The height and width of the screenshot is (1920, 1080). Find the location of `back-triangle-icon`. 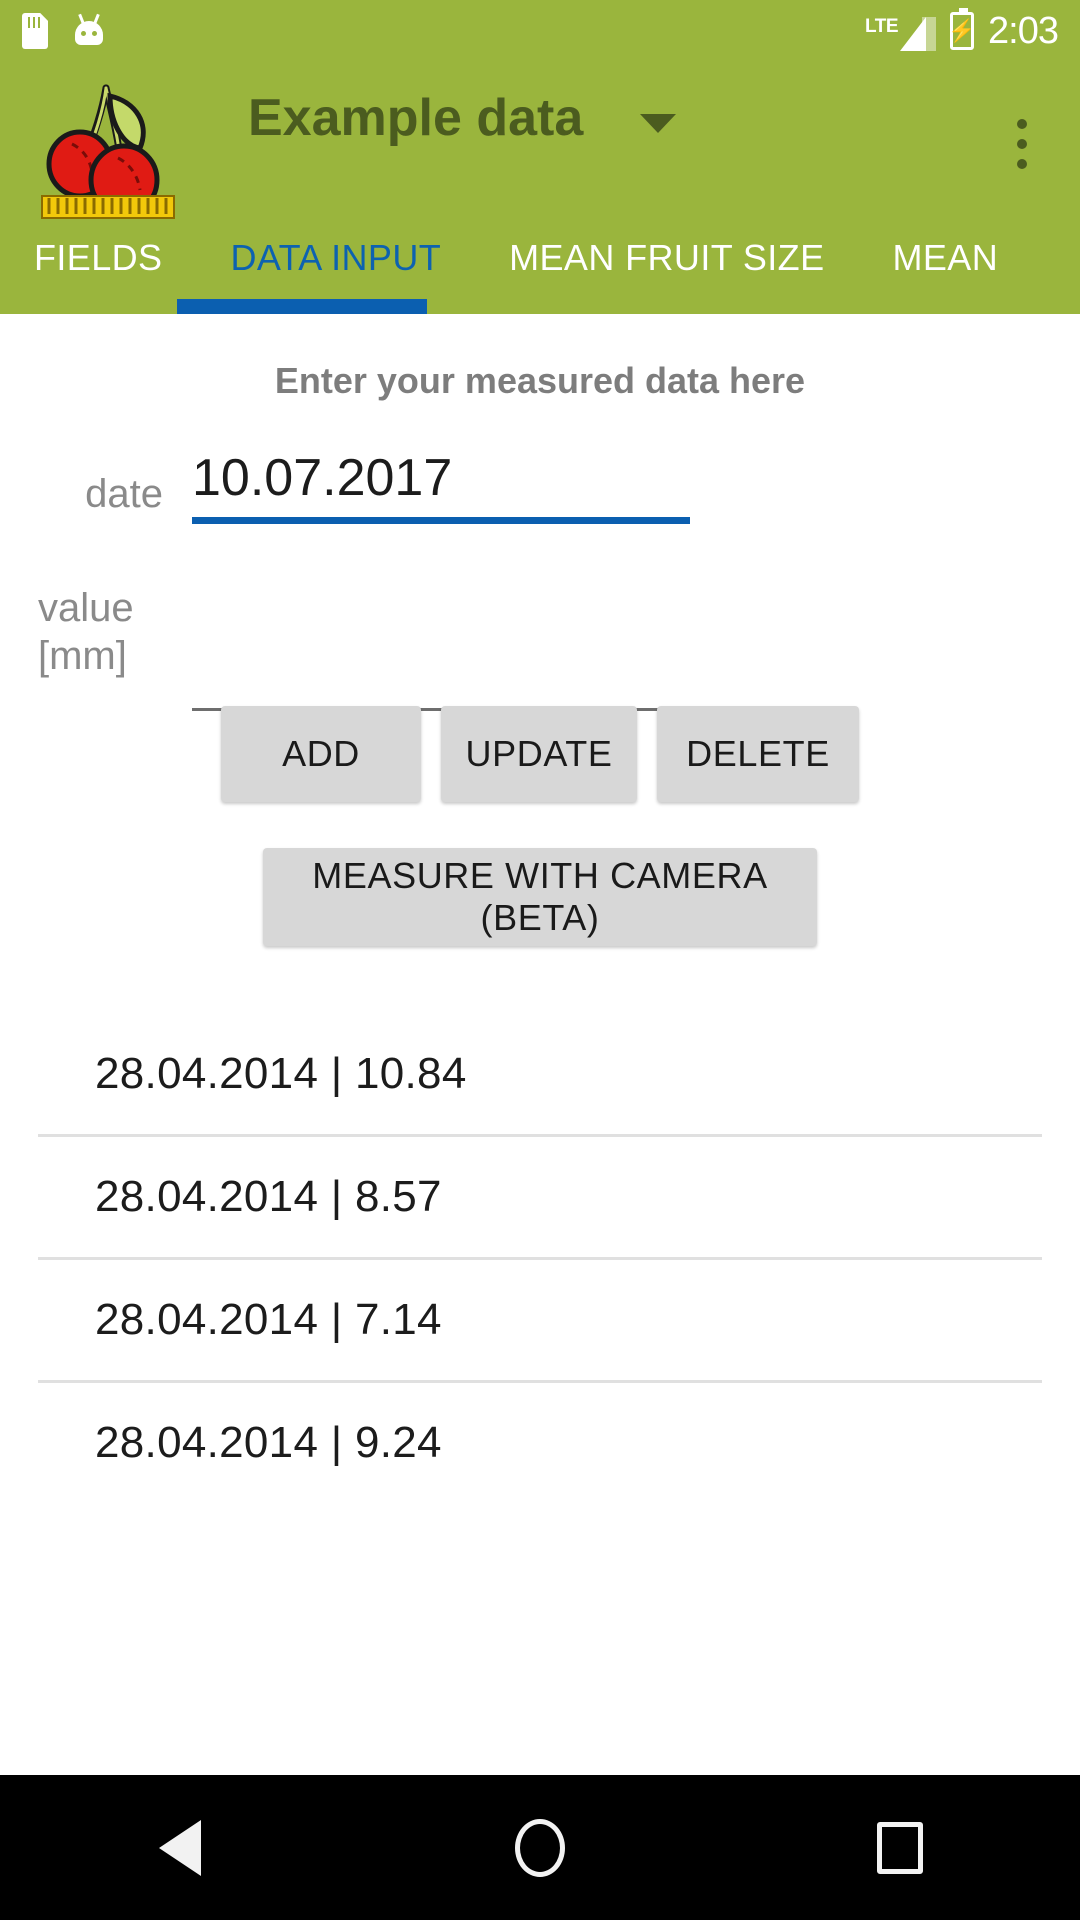

back-triangle-icon is located at coordinates (180, 1847).